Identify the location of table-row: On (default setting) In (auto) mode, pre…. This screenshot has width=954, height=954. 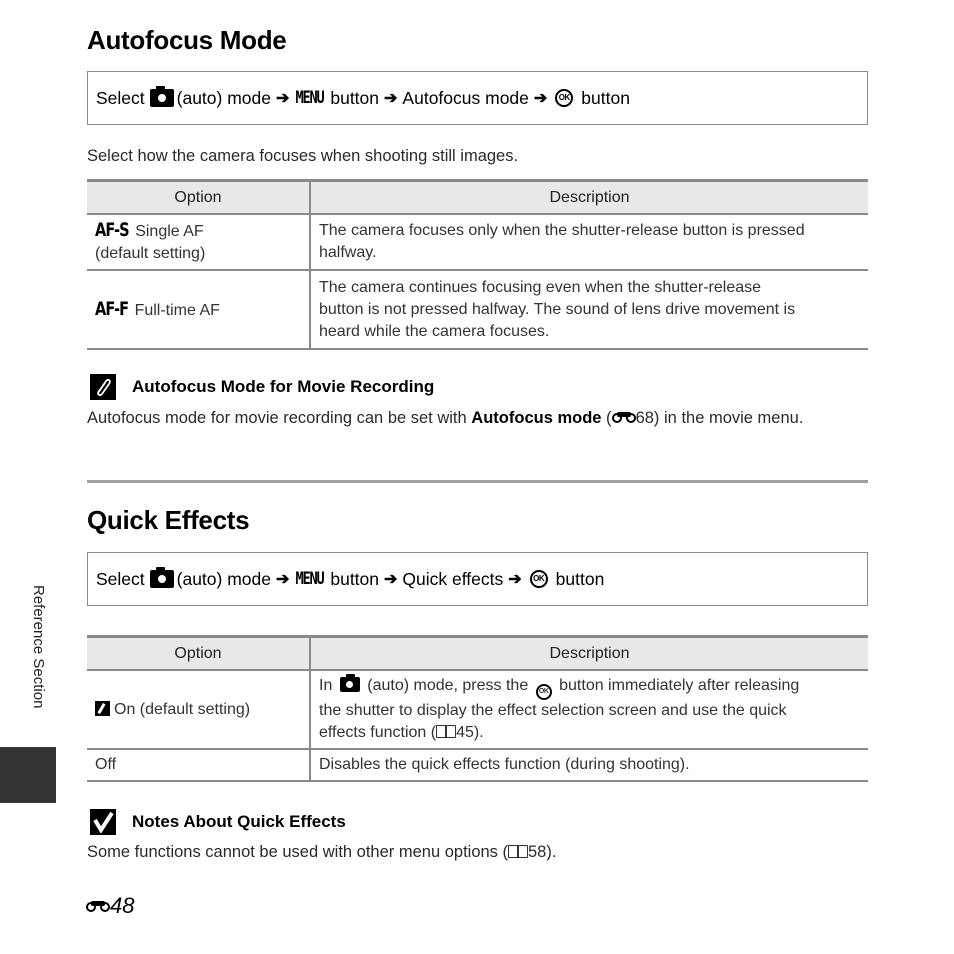
(477, 710).